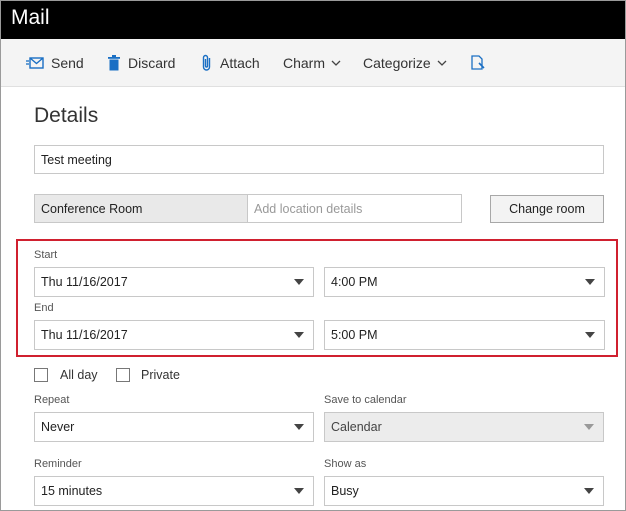 The height and width of the screenshot is (511, 626). I want to click on repeat-value: Never, so click(58, 427).